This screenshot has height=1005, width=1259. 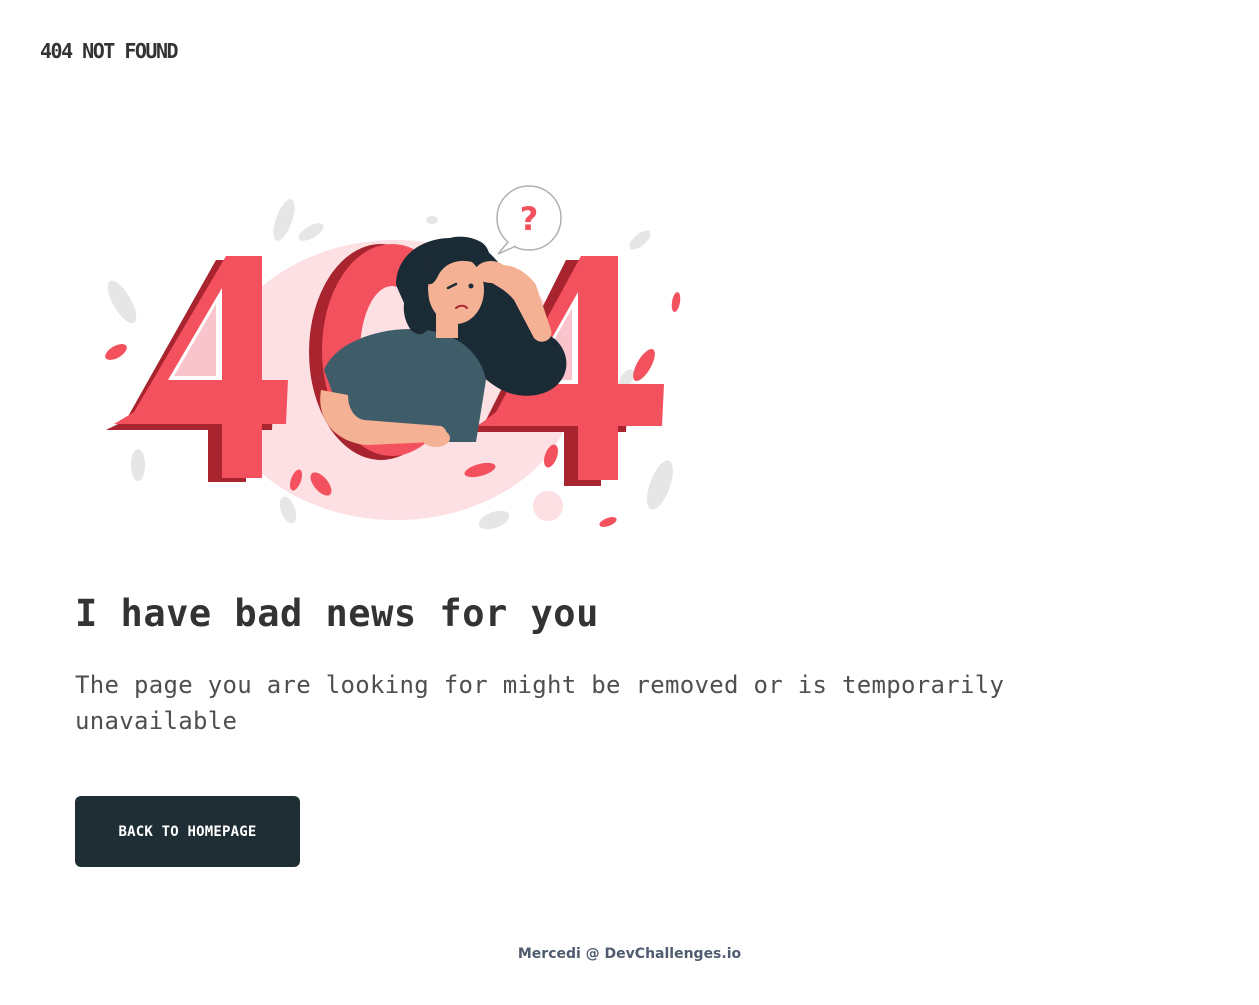 I want to click on question-mark: ?, so click(x=529, y=219).